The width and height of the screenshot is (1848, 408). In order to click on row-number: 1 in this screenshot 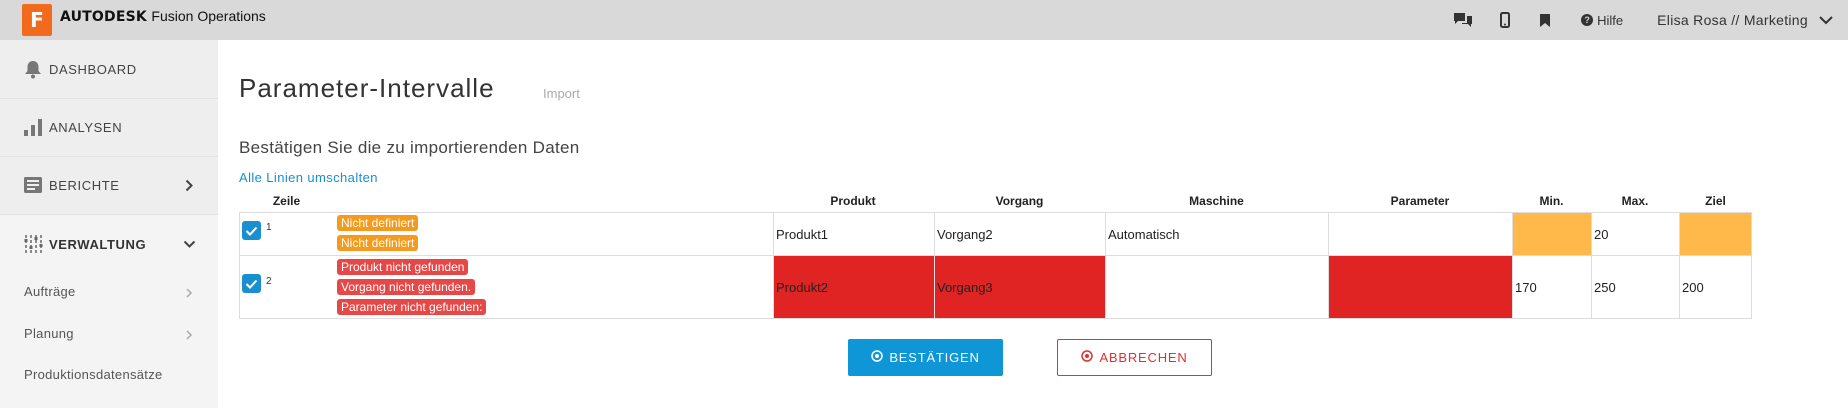, I will do `click(269, 227)`.